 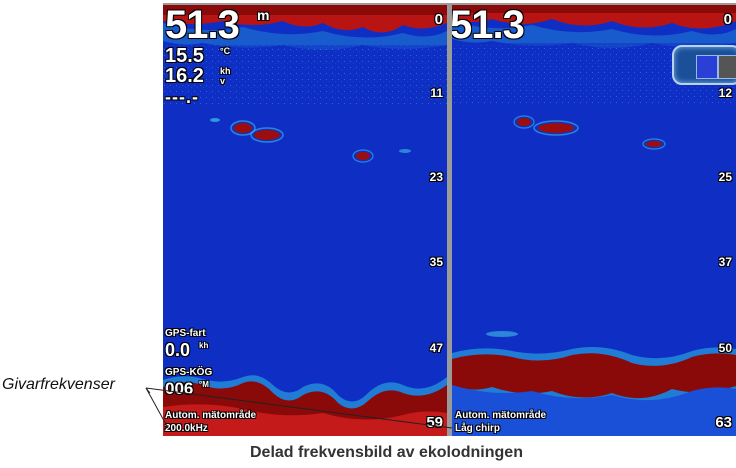 What do you see at coordinates (436, 262) in the screenshot?
I see `depth-scale-3: 35` at bounding box center [436, 262].